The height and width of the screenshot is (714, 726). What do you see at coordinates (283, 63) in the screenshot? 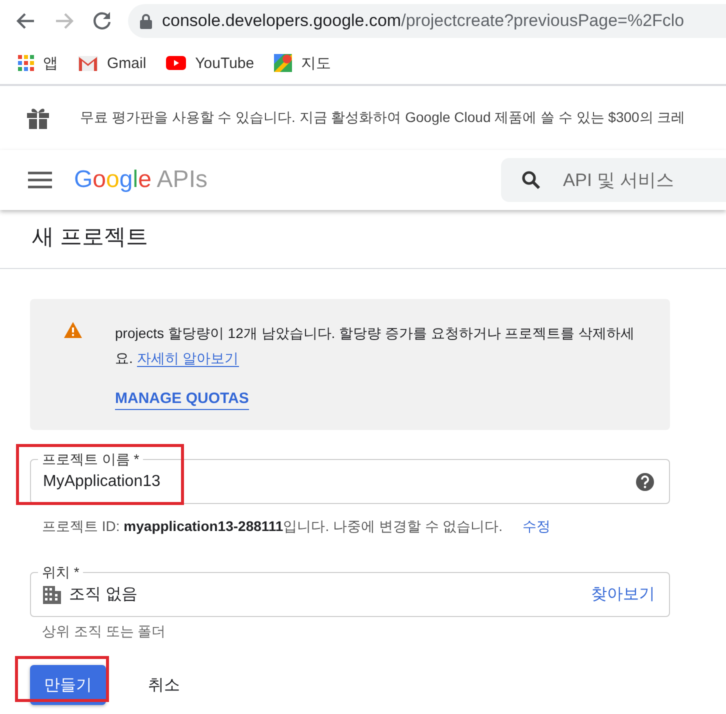
I see `map-pin-icon` at bounding box center [283, 63].